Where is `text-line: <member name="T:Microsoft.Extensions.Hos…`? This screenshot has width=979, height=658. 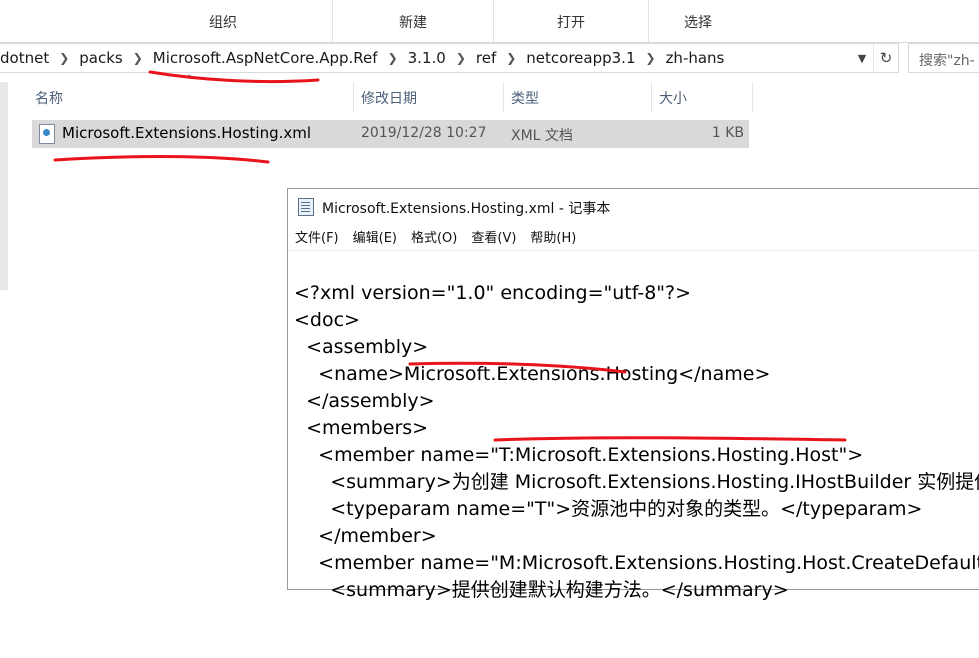 text-line: <member name="T:Microsoft.Extensions.Hos… is located at coordinates (579, 455).